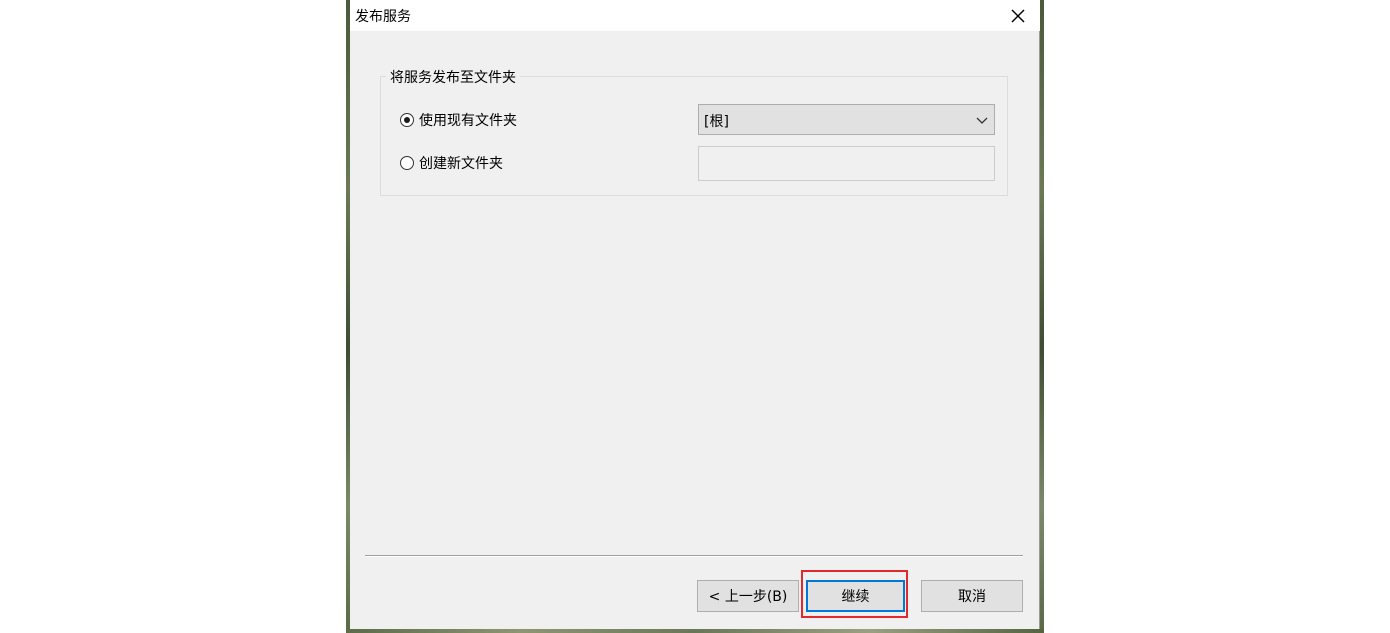  What do you see at coordinates (695, 631) in the screenshot?
I see `background-photo-strip-bottom` at bounding box center [695, 631].